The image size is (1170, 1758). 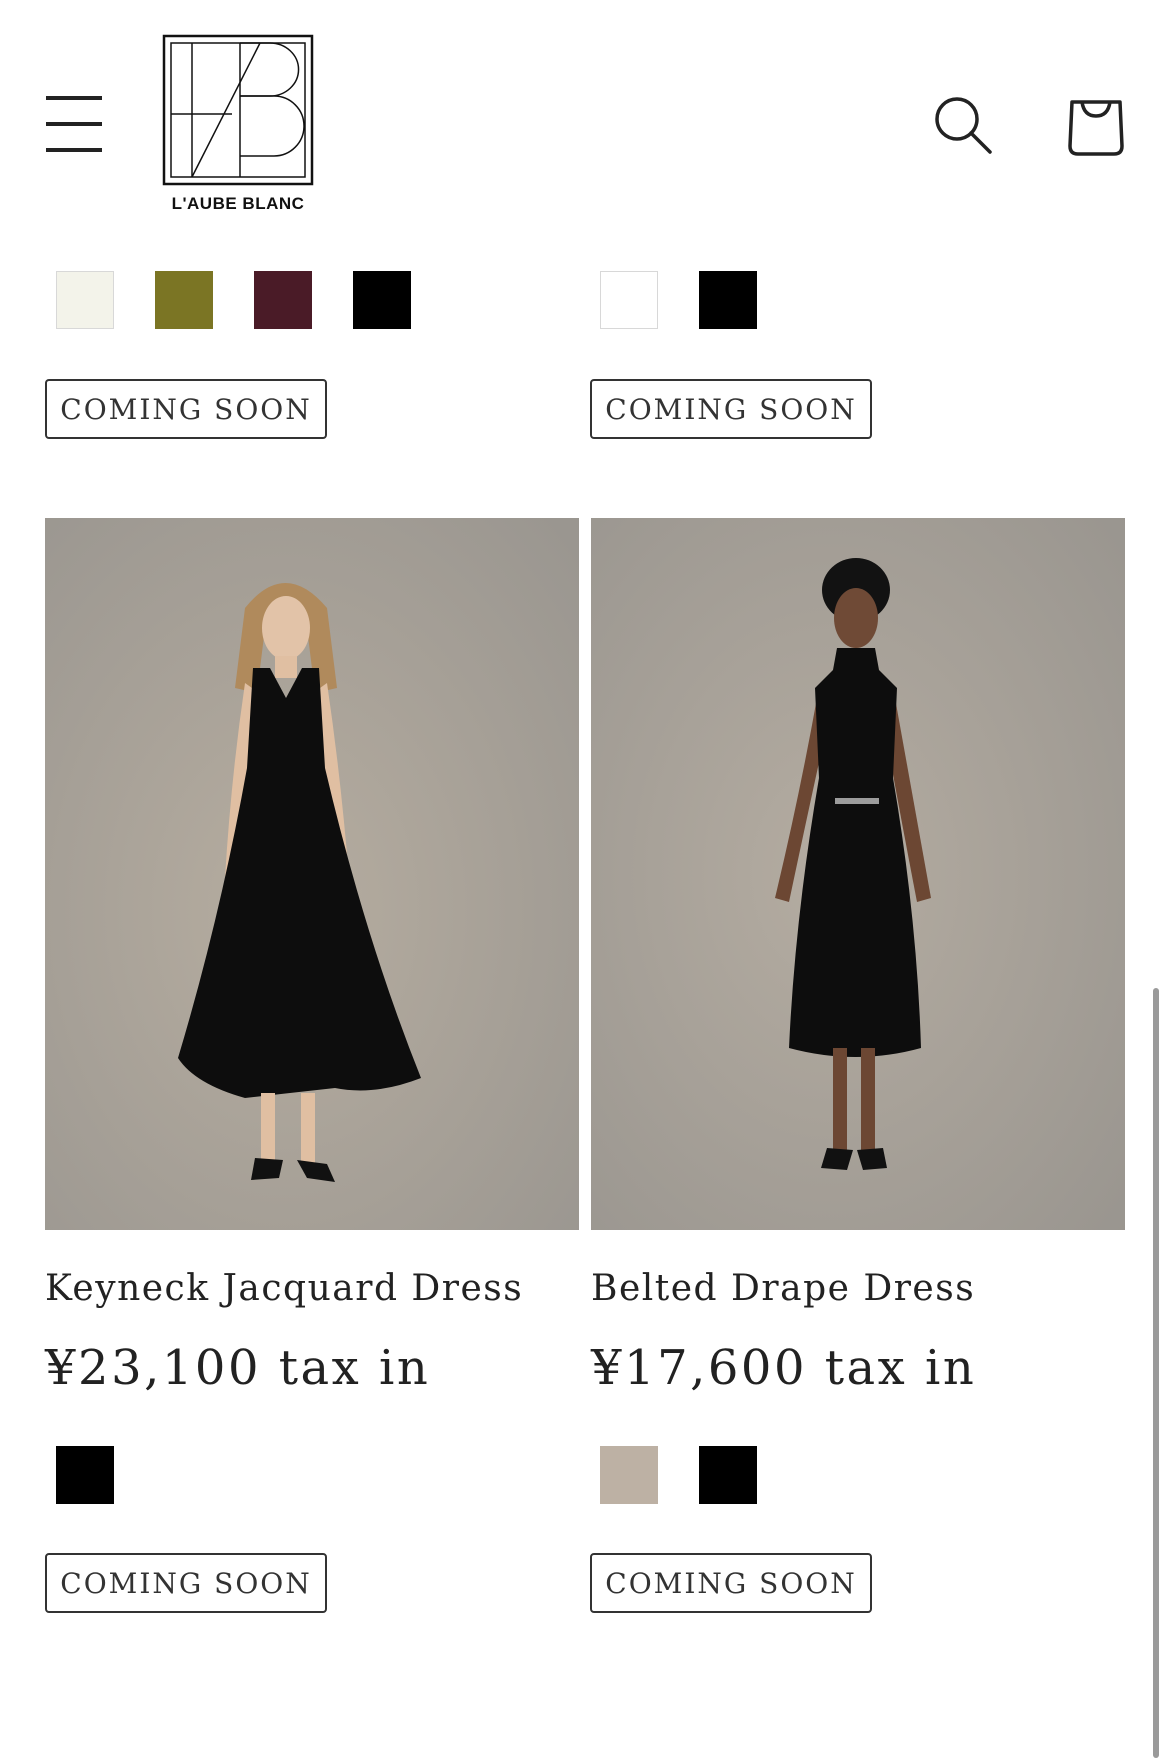 I want to click on scrollbar, so click(x=1156, y=1373).